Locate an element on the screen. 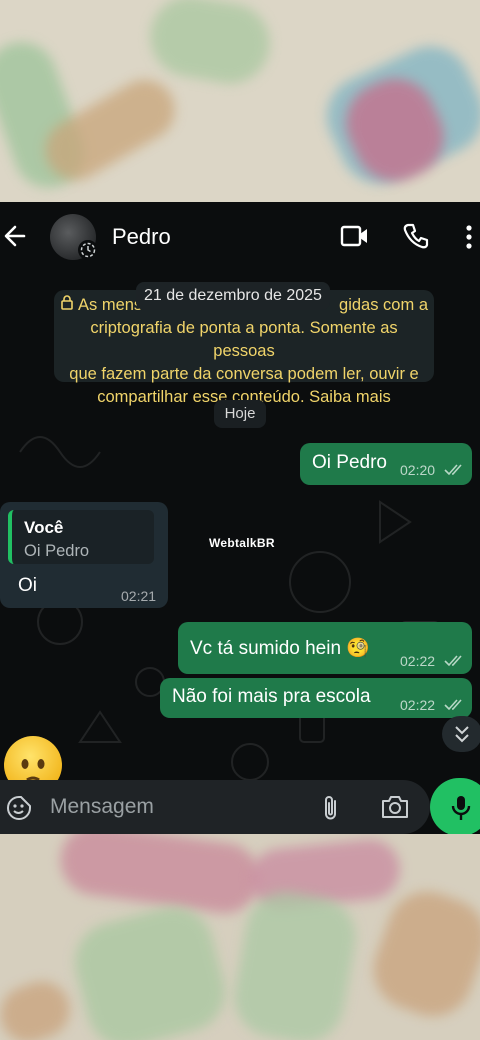 The image size is (480, 1040). status-ring-icon is located at coordinates (88, 250).